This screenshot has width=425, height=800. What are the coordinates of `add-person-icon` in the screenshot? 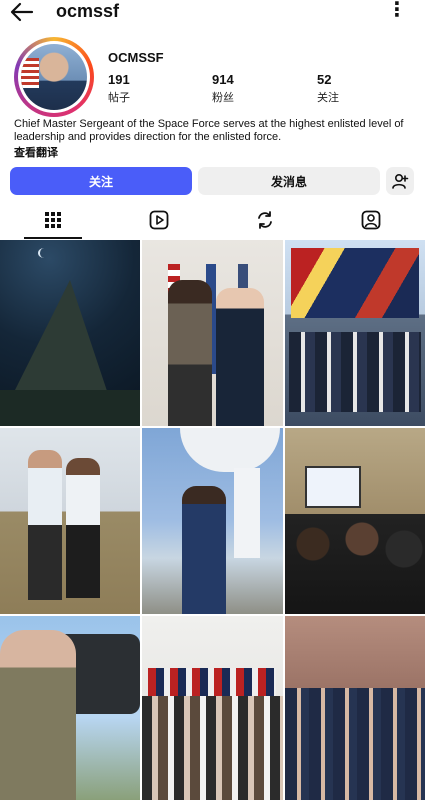 It's located at (400, 181).